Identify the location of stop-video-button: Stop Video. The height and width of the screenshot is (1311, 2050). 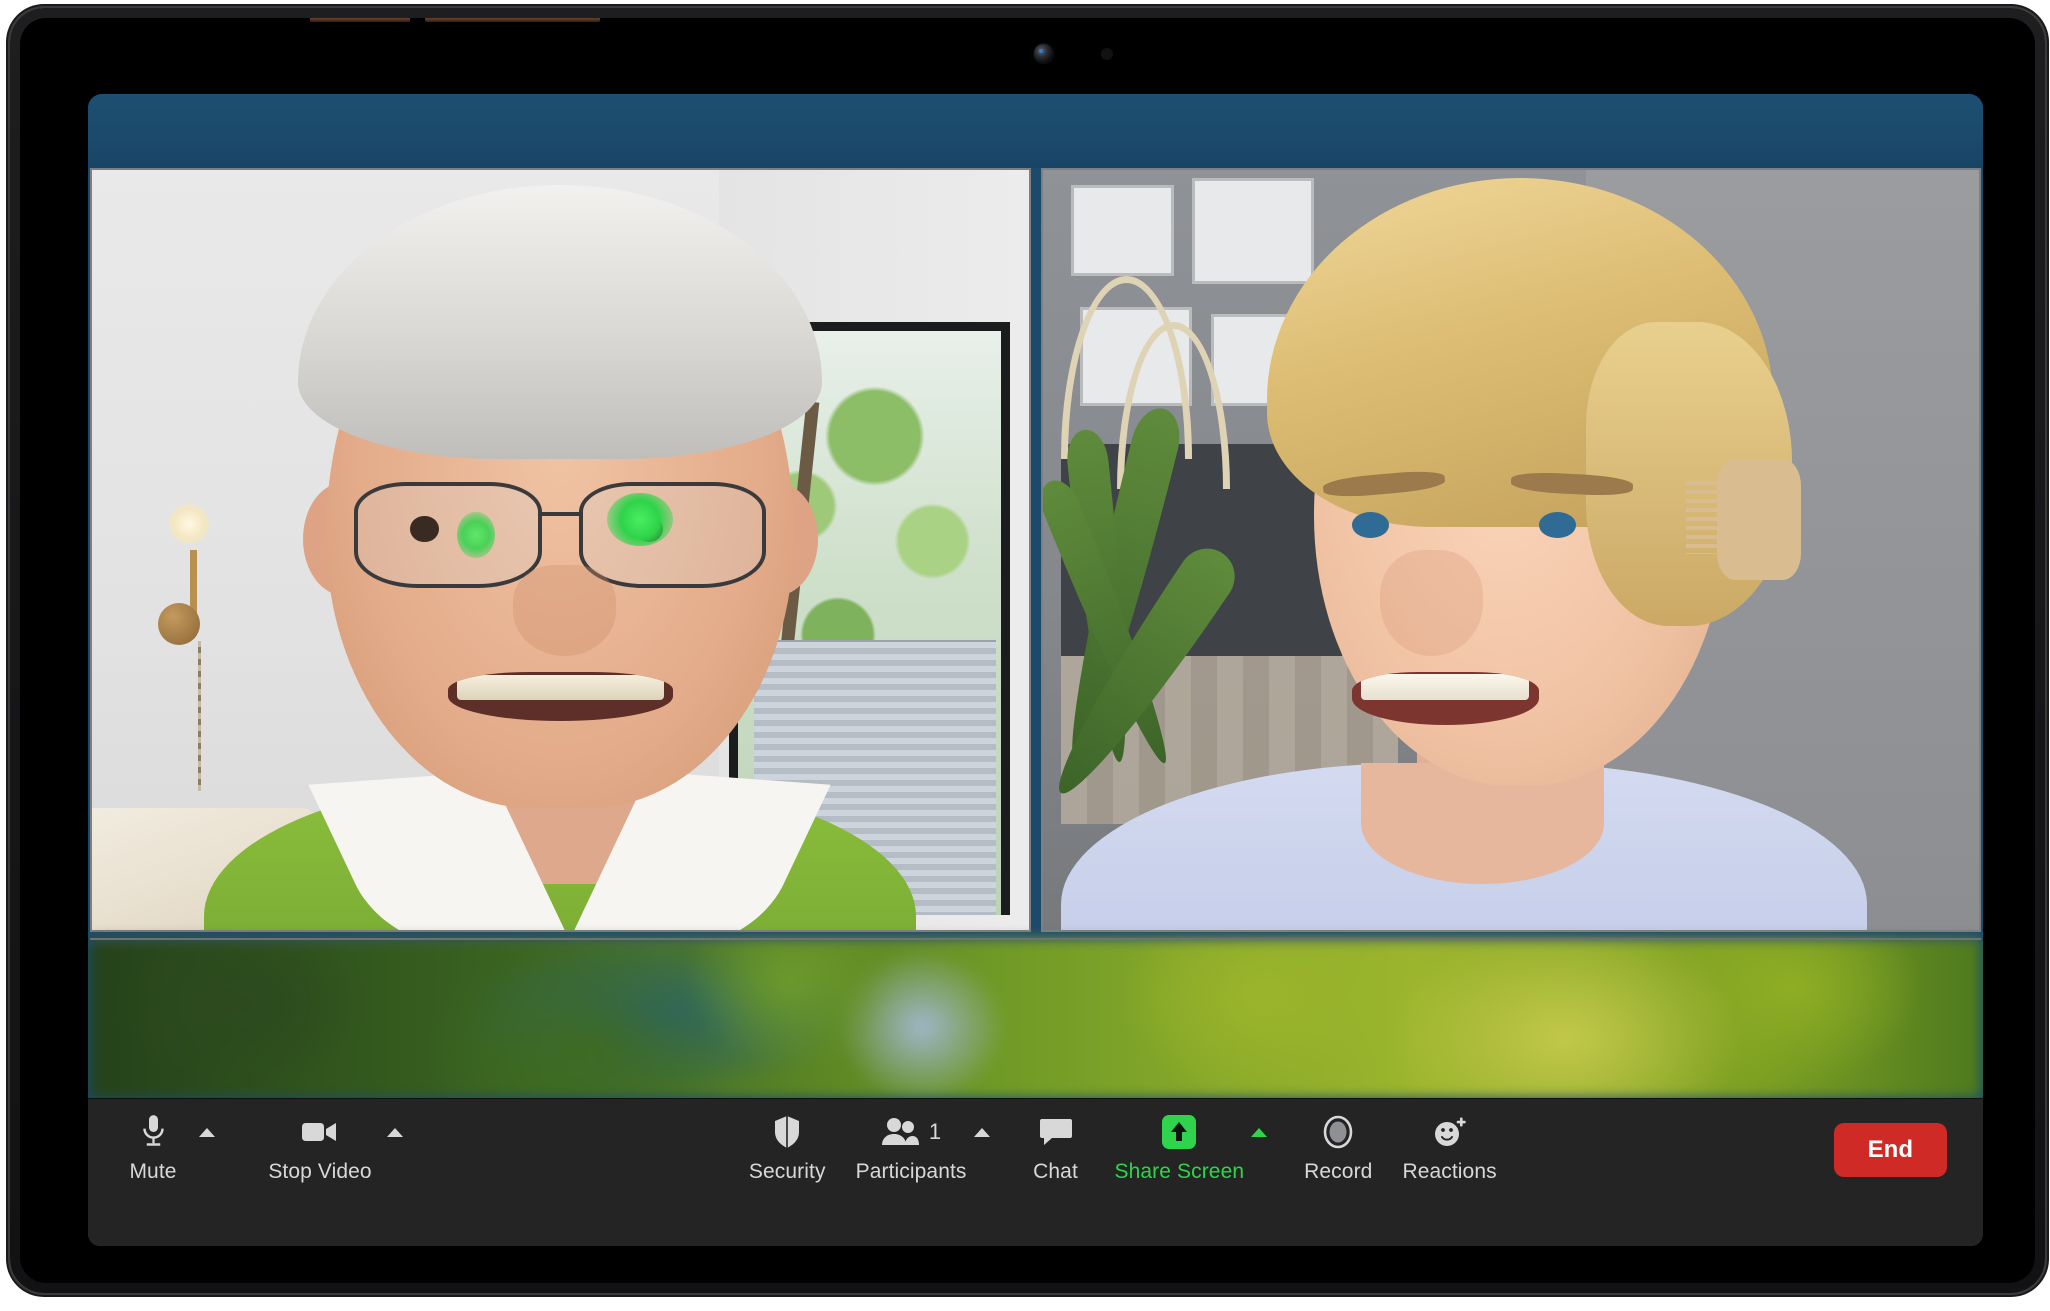
(320, 1147).